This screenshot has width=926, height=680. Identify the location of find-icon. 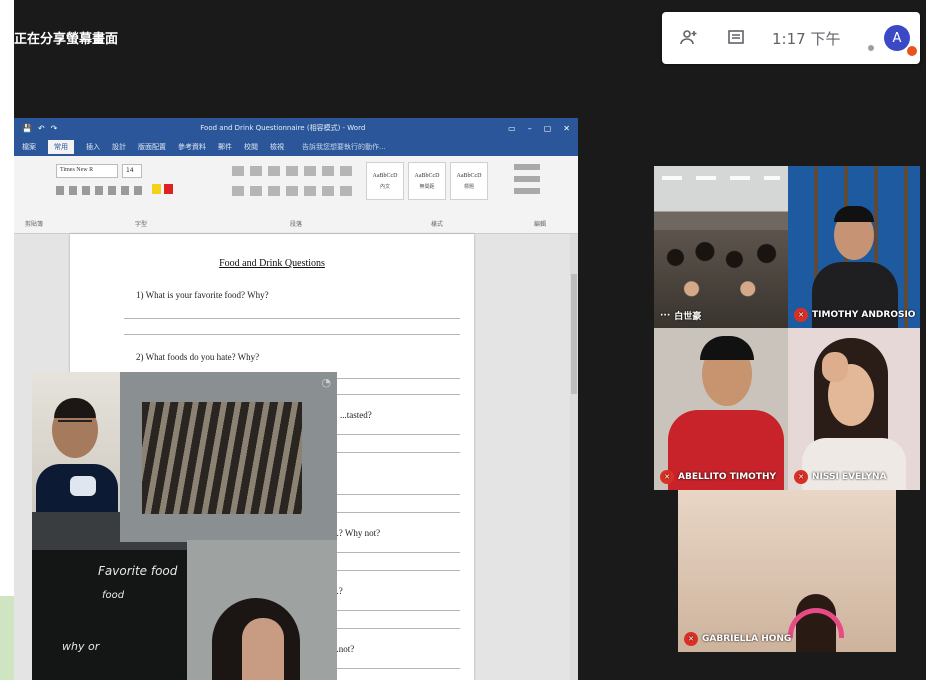
(527, 167).